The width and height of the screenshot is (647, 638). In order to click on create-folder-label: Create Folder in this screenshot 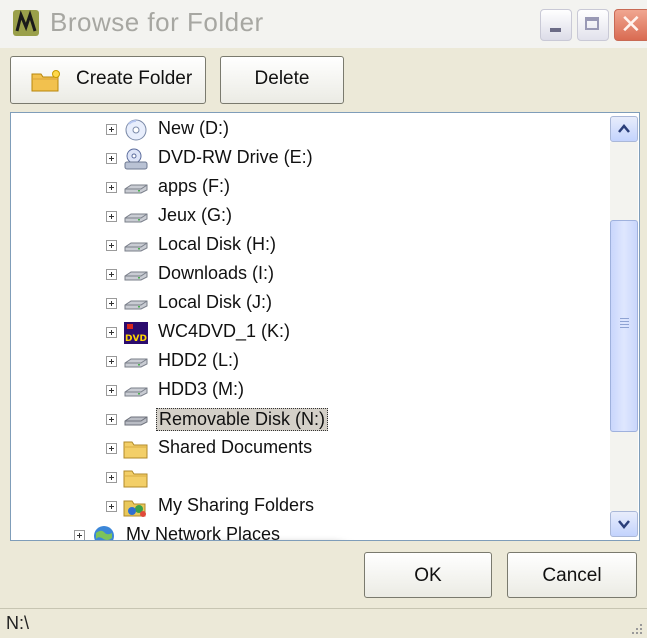, I will do `click(134, 78)`.